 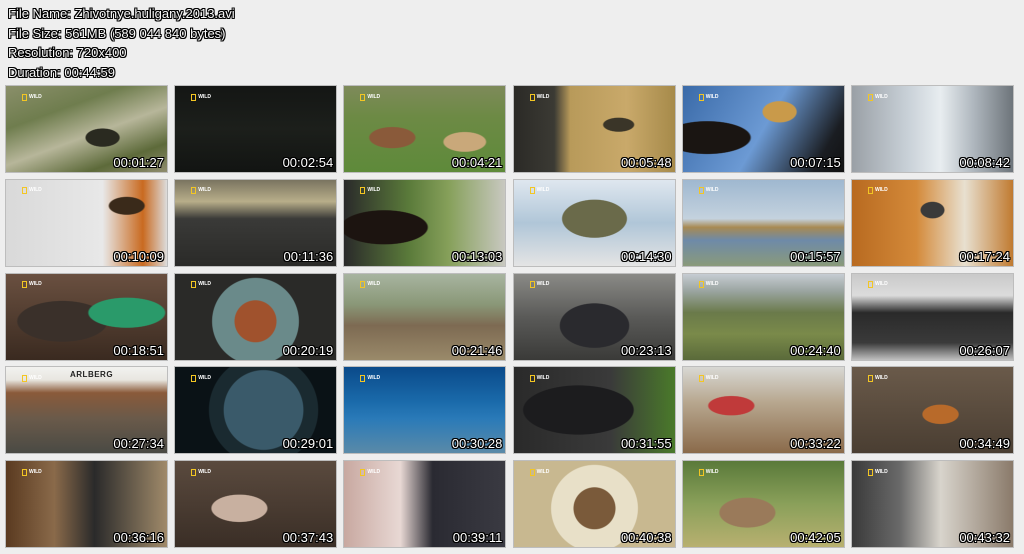 What do you see at coordinates (594, 410) in the screenshot?
I see `video-thumbnail: WILD 00:31:55` at bounding box center [594, 410].